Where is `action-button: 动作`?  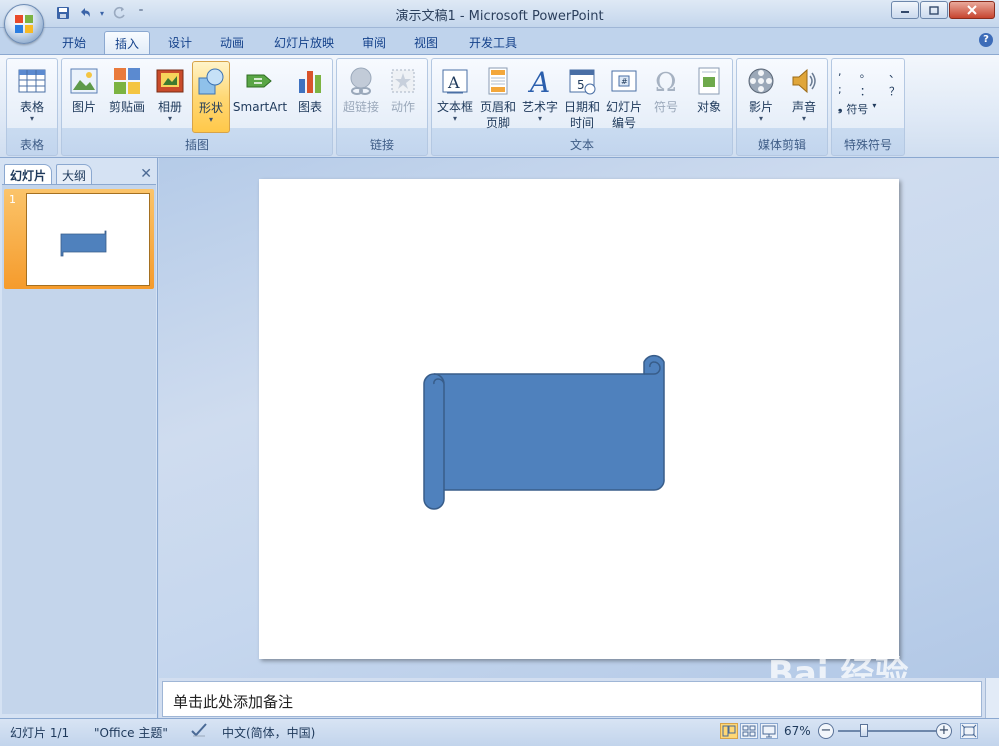 action-button: 动作 is located at coordinates (403, 97).